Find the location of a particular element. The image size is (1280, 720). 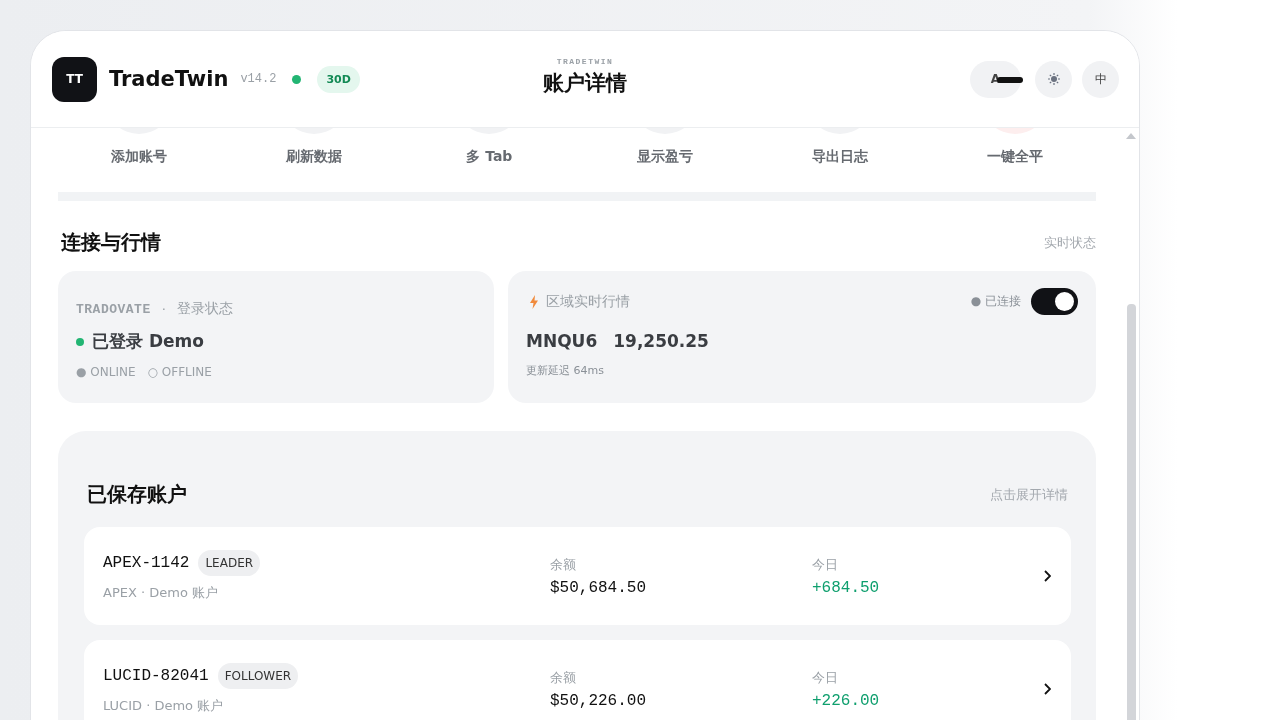

app-name: TradeTwin is located at coordinates (169, 79).